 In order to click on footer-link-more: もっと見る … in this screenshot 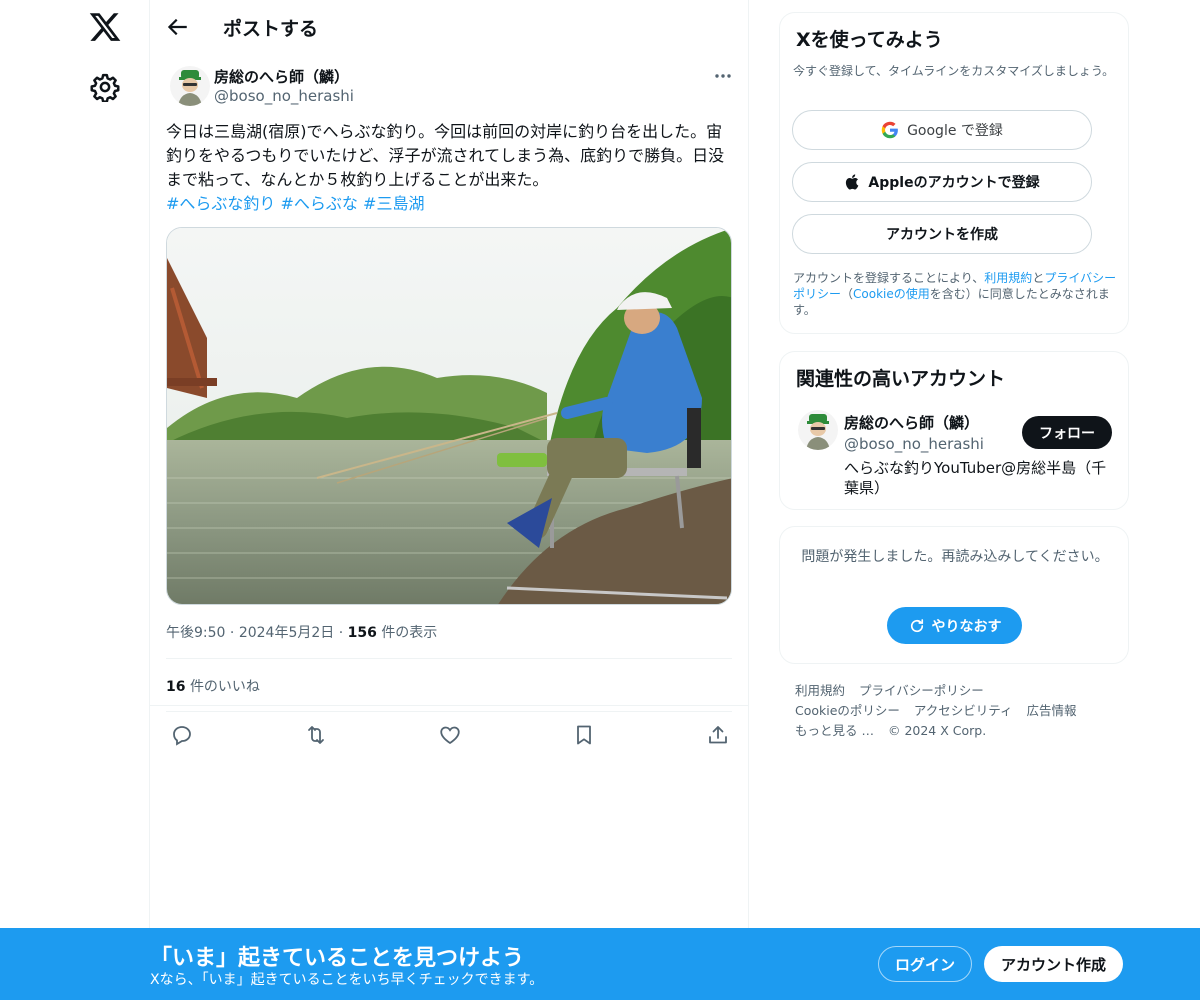, I will do `click(834, 730)`.